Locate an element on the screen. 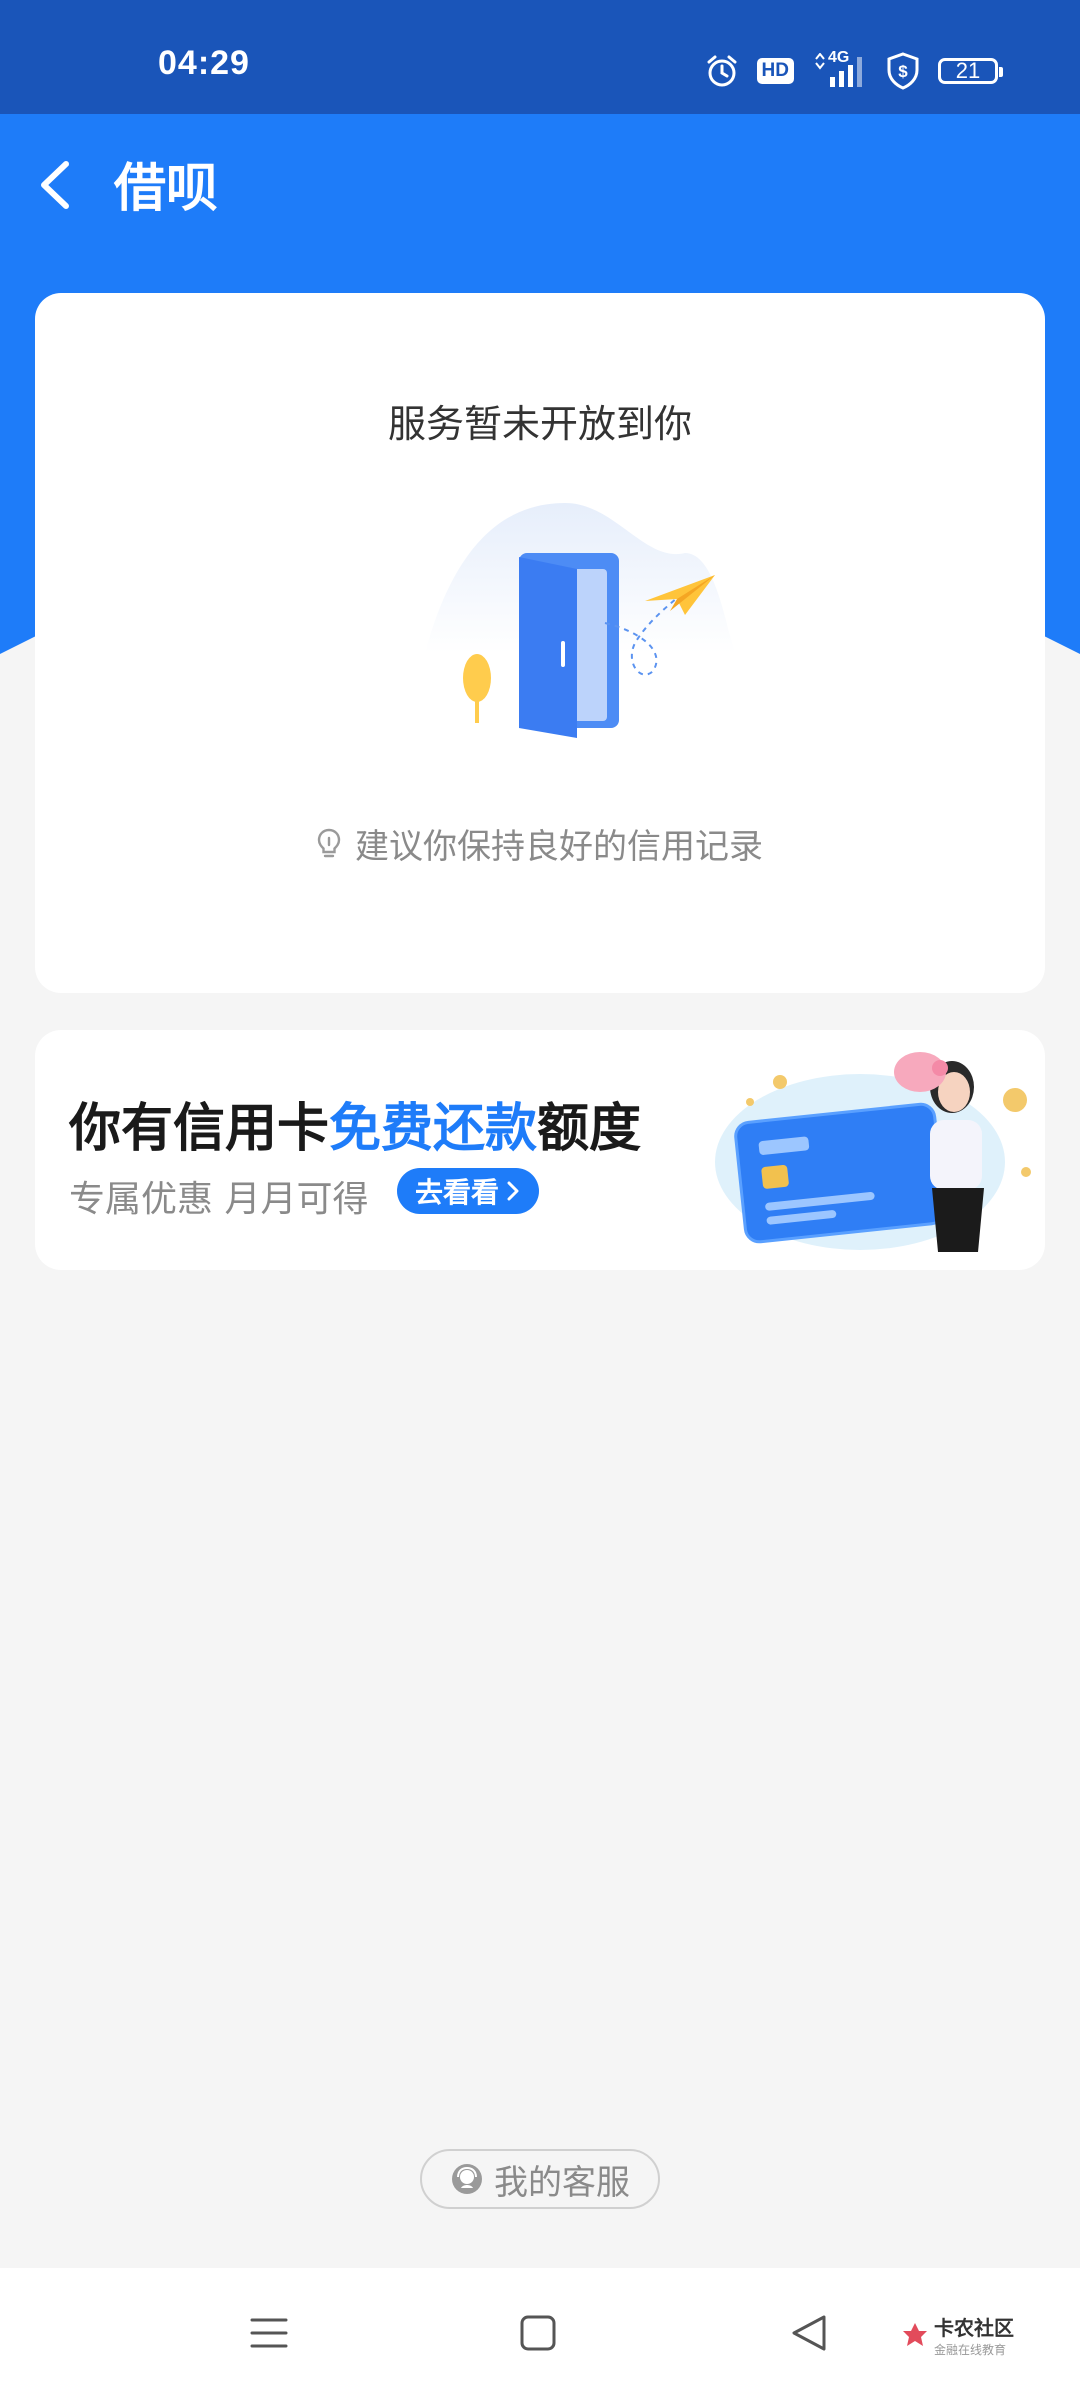  chevron-right-icon is located at coordinates (513, 1191).